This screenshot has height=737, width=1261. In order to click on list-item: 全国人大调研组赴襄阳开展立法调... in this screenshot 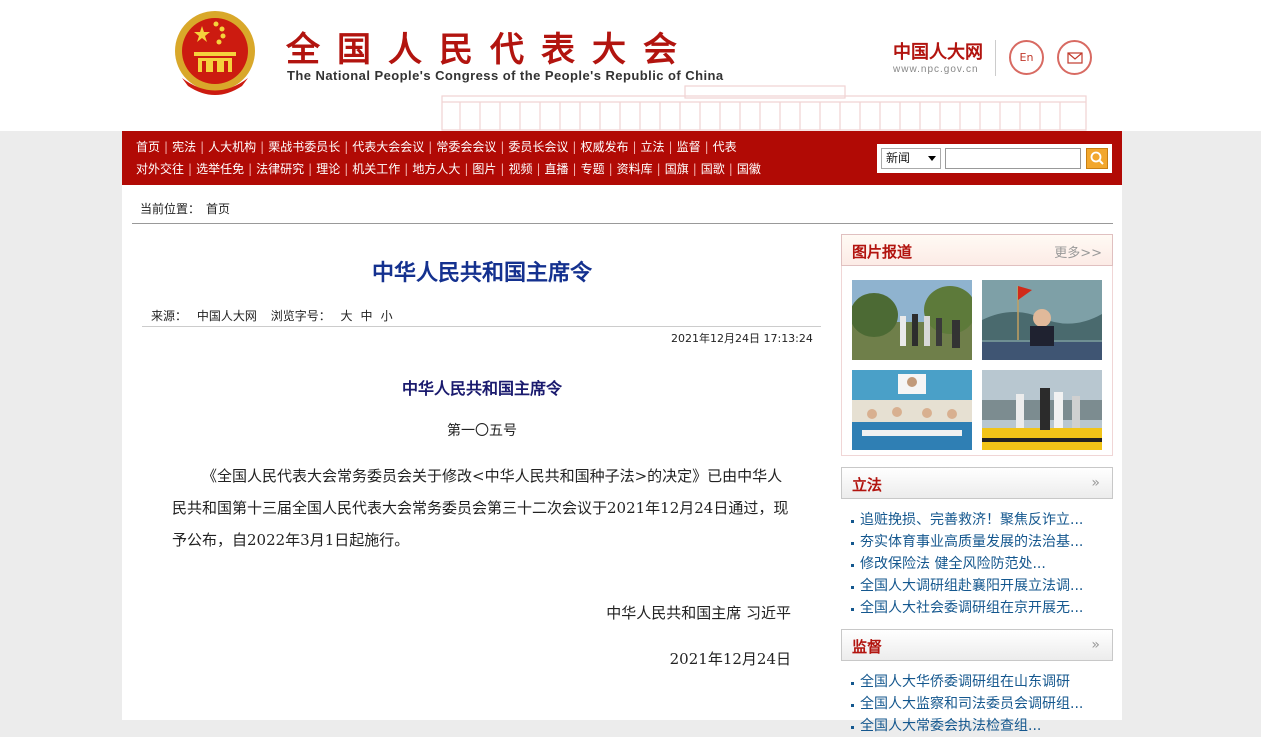, I will do `click(977, 586)`.